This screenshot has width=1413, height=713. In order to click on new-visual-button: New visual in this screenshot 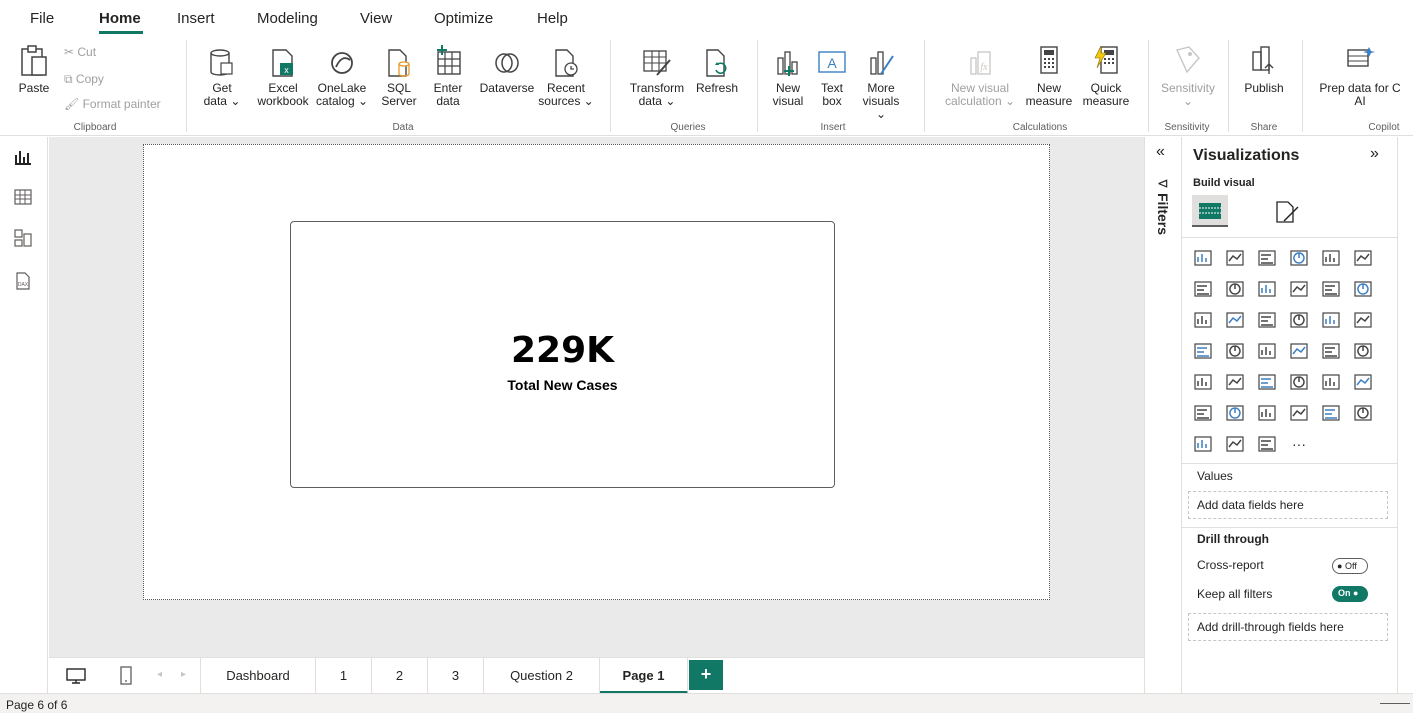, I will do `click(788, 78)`.